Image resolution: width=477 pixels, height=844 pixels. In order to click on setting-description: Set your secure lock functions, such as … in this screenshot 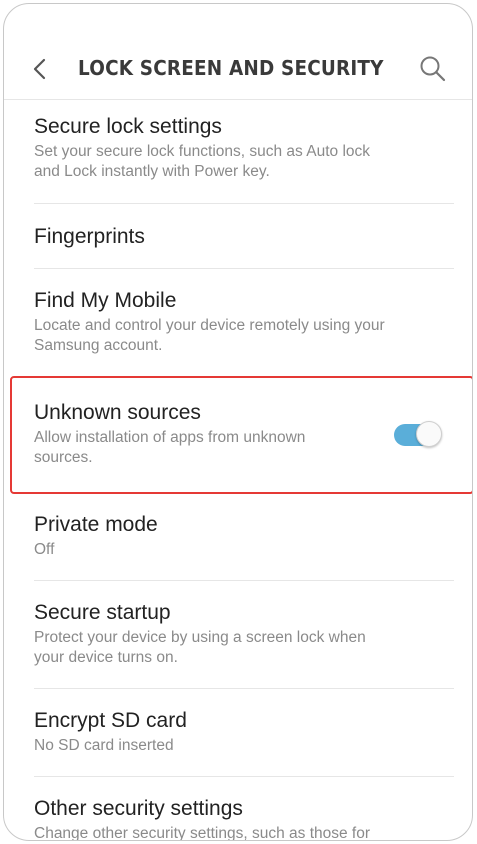, I will do `click(202, 161)`.